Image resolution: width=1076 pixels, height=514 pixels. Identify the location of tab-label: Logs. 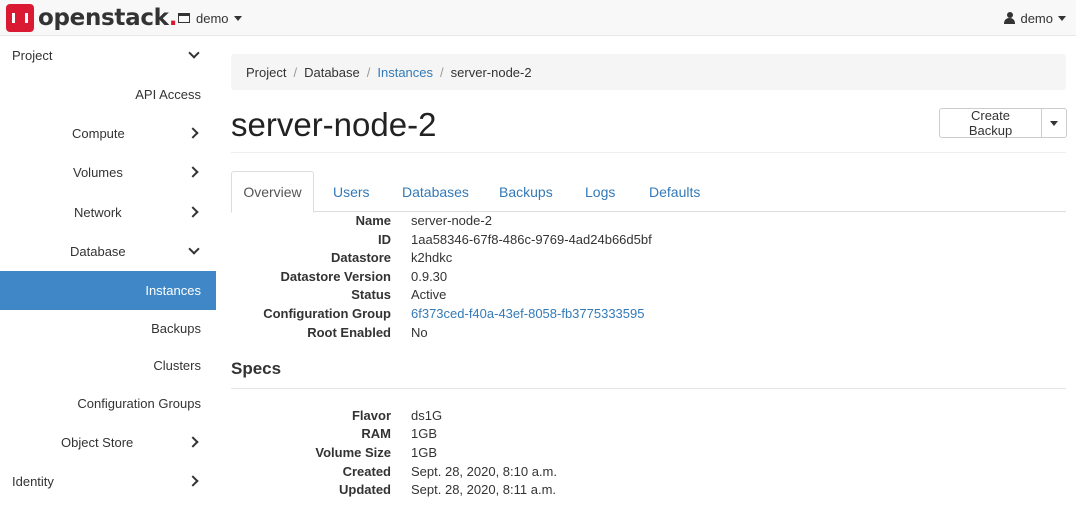
(600, 191).